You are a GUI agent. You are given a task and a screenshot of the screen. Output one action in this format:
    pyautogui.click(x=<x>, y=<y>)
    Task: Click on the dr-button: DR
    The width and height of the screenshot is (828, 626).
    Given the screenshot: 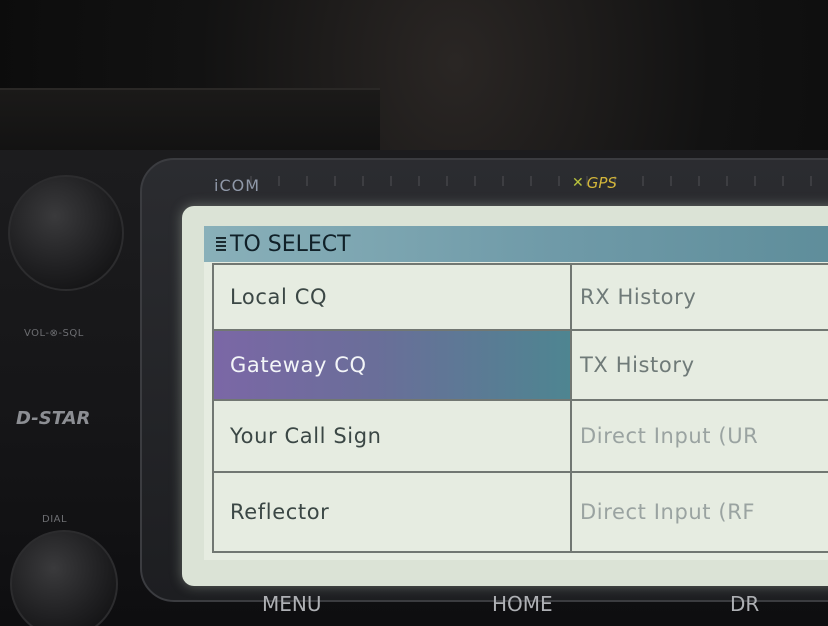 What is the action you would take?
    pyautogui.click(x=744, y=604)
    